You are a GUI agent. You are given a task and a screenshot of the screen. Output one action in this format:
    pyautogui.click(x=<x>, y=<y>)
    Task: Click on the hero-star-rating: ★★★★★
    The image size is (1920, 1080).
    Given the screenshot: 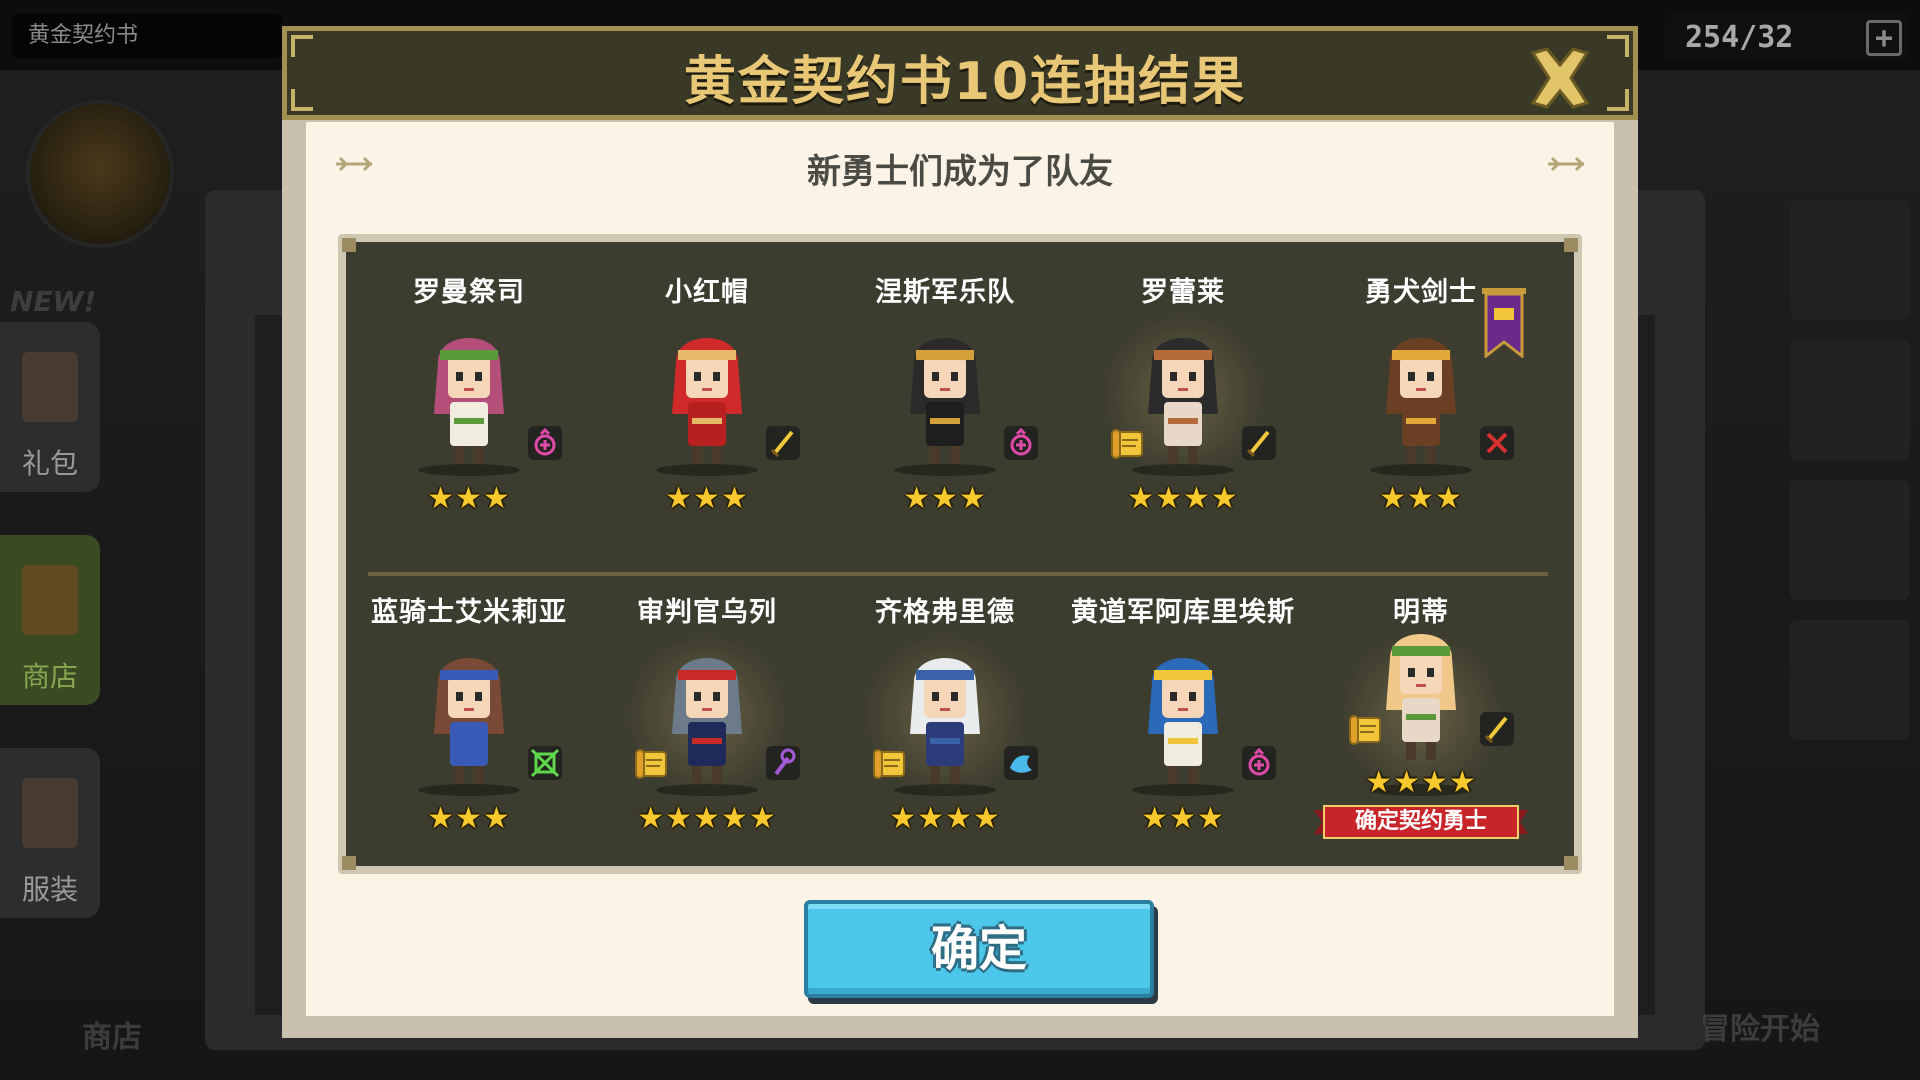 What is the action you would take?
    pyautogui.click(x=707, y=818)
    